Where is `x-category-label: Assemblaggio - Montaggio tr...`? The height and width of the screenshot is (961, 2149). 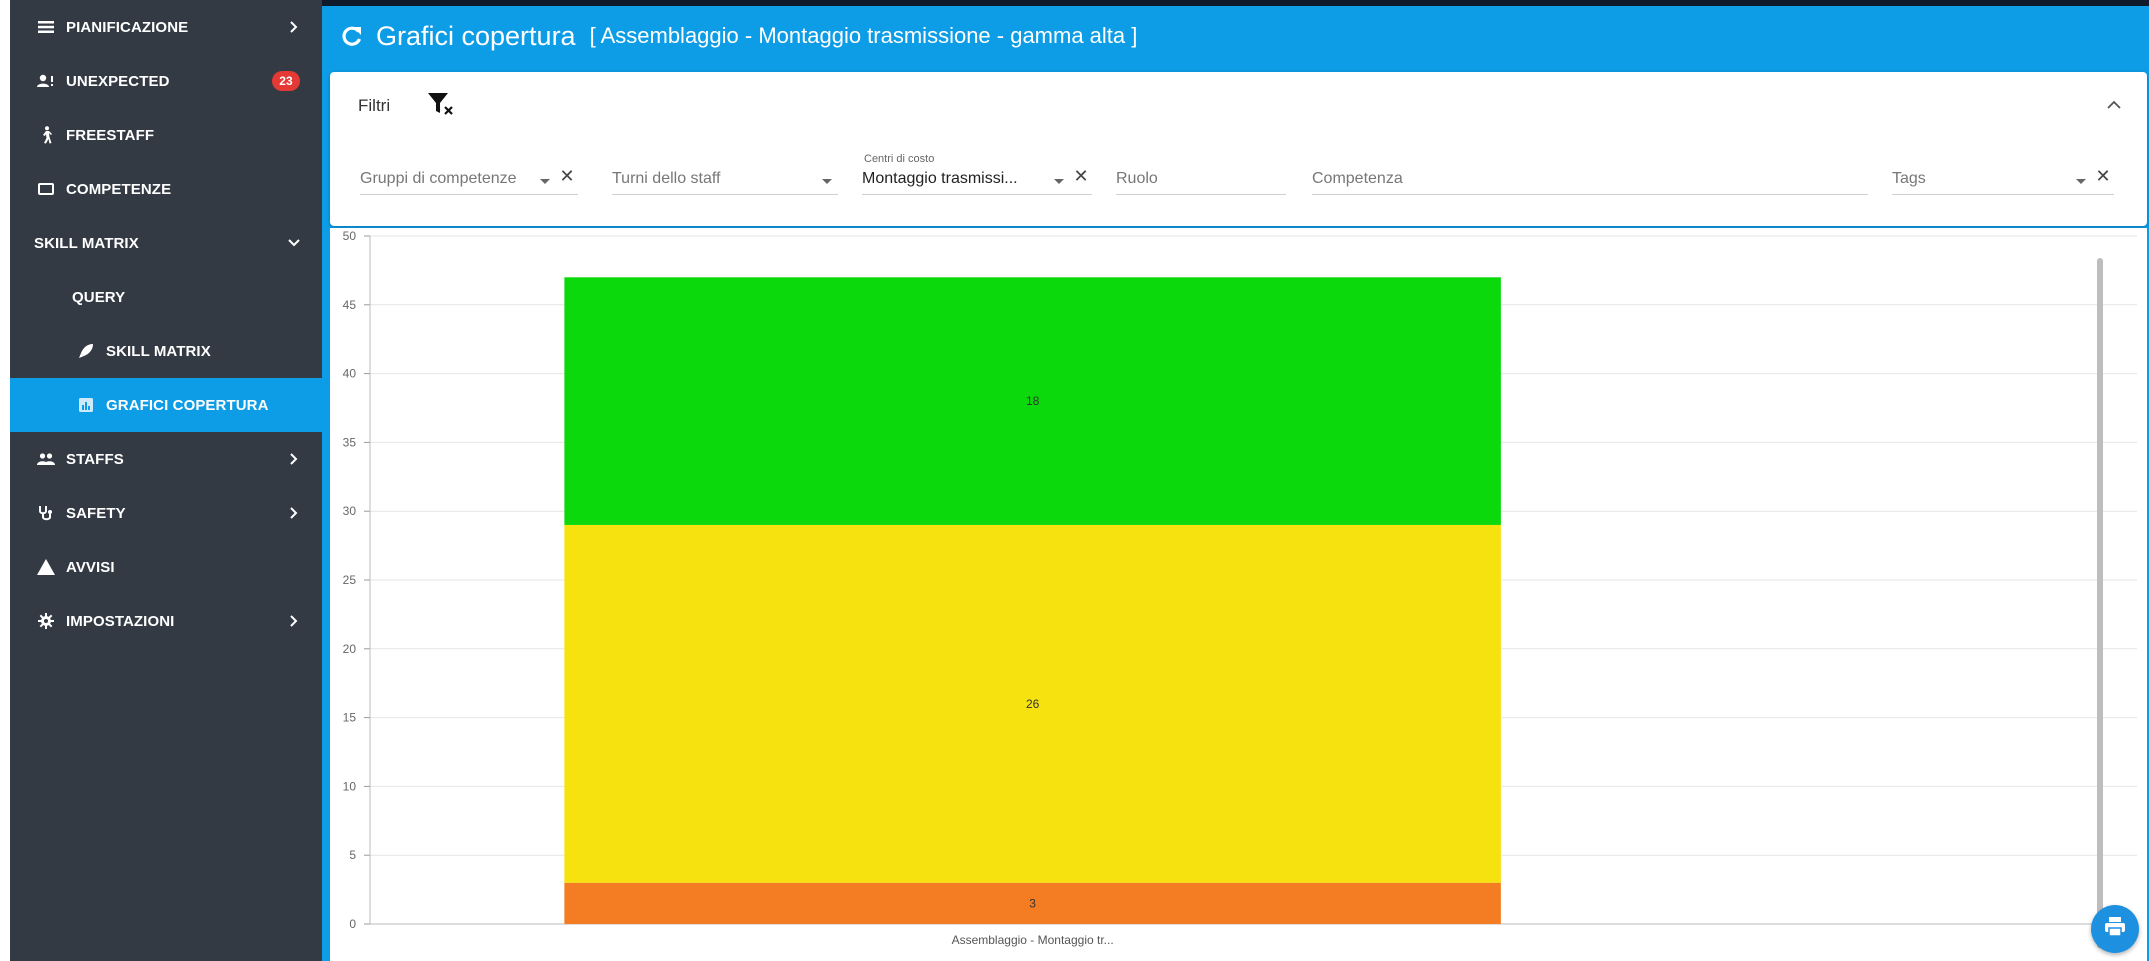
x-category-label: Assemblaggio - Montaggio tr... is located at coordinates (1033, 940).